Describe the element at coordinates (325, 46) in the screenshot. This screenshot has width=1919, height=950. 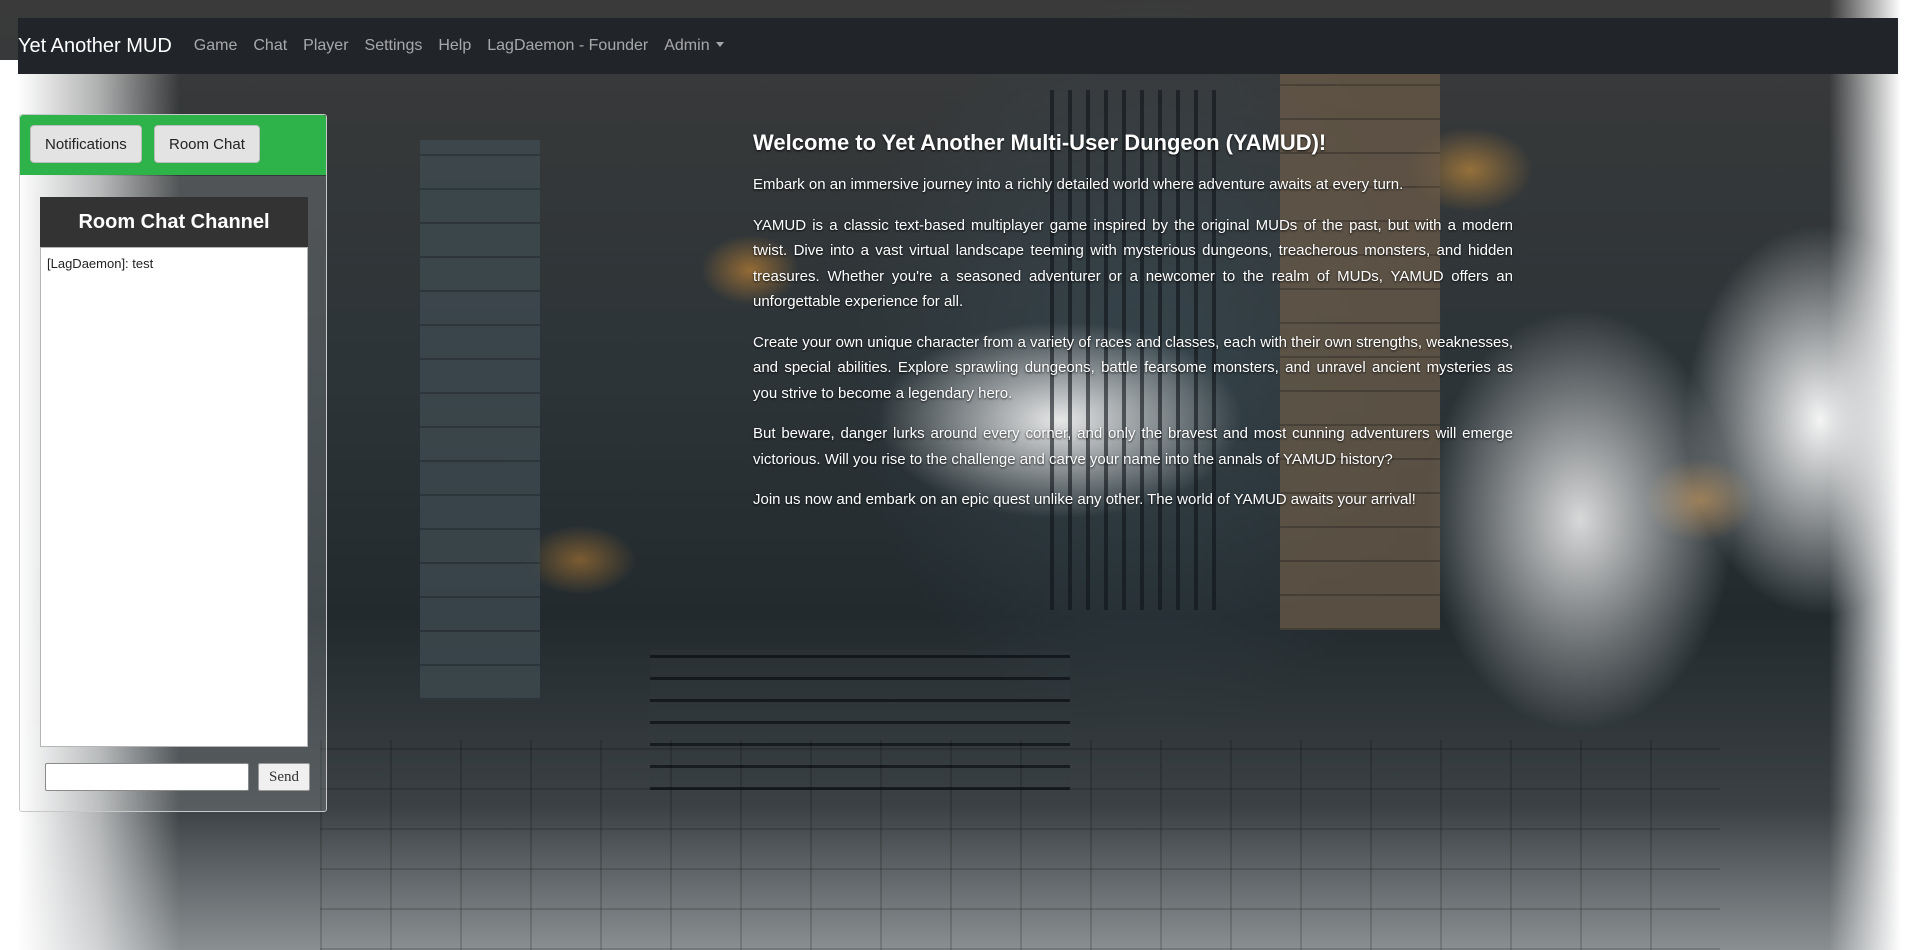
I see `nav-link-player: Player` at that location.